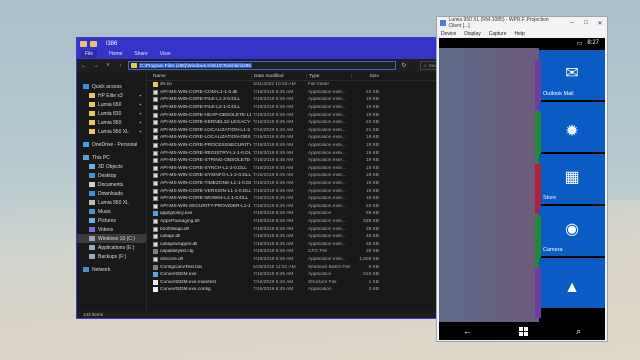  Describe the element at coordinates (111, 269) in the screenshot. I see `nav-item: Network` at that location.